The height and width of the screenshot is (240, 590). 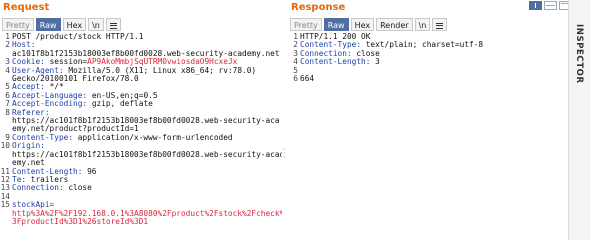 What do you see at coordinates (535, 5) in the screenshot?
I see `layout-split-vertical-icon` at bounding box center [535, 5].